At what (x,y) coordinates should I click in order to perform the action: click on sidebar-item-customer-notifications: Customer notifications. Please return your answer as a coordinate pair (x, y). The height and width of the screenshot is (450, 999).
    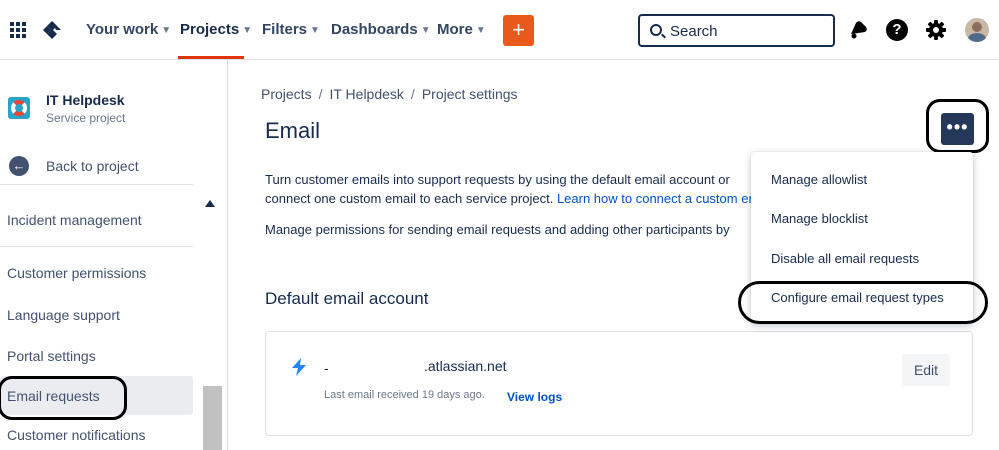
    Looking at the image, I should click on (76, 435).